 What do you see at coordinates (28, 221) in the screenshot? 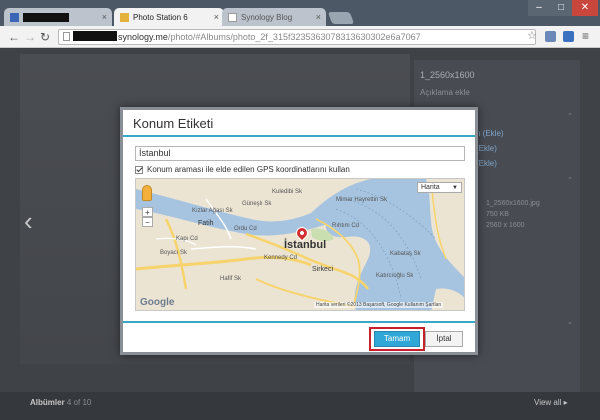
I see `previous-photo-icon: ‹` at bounding box center [28, 221].